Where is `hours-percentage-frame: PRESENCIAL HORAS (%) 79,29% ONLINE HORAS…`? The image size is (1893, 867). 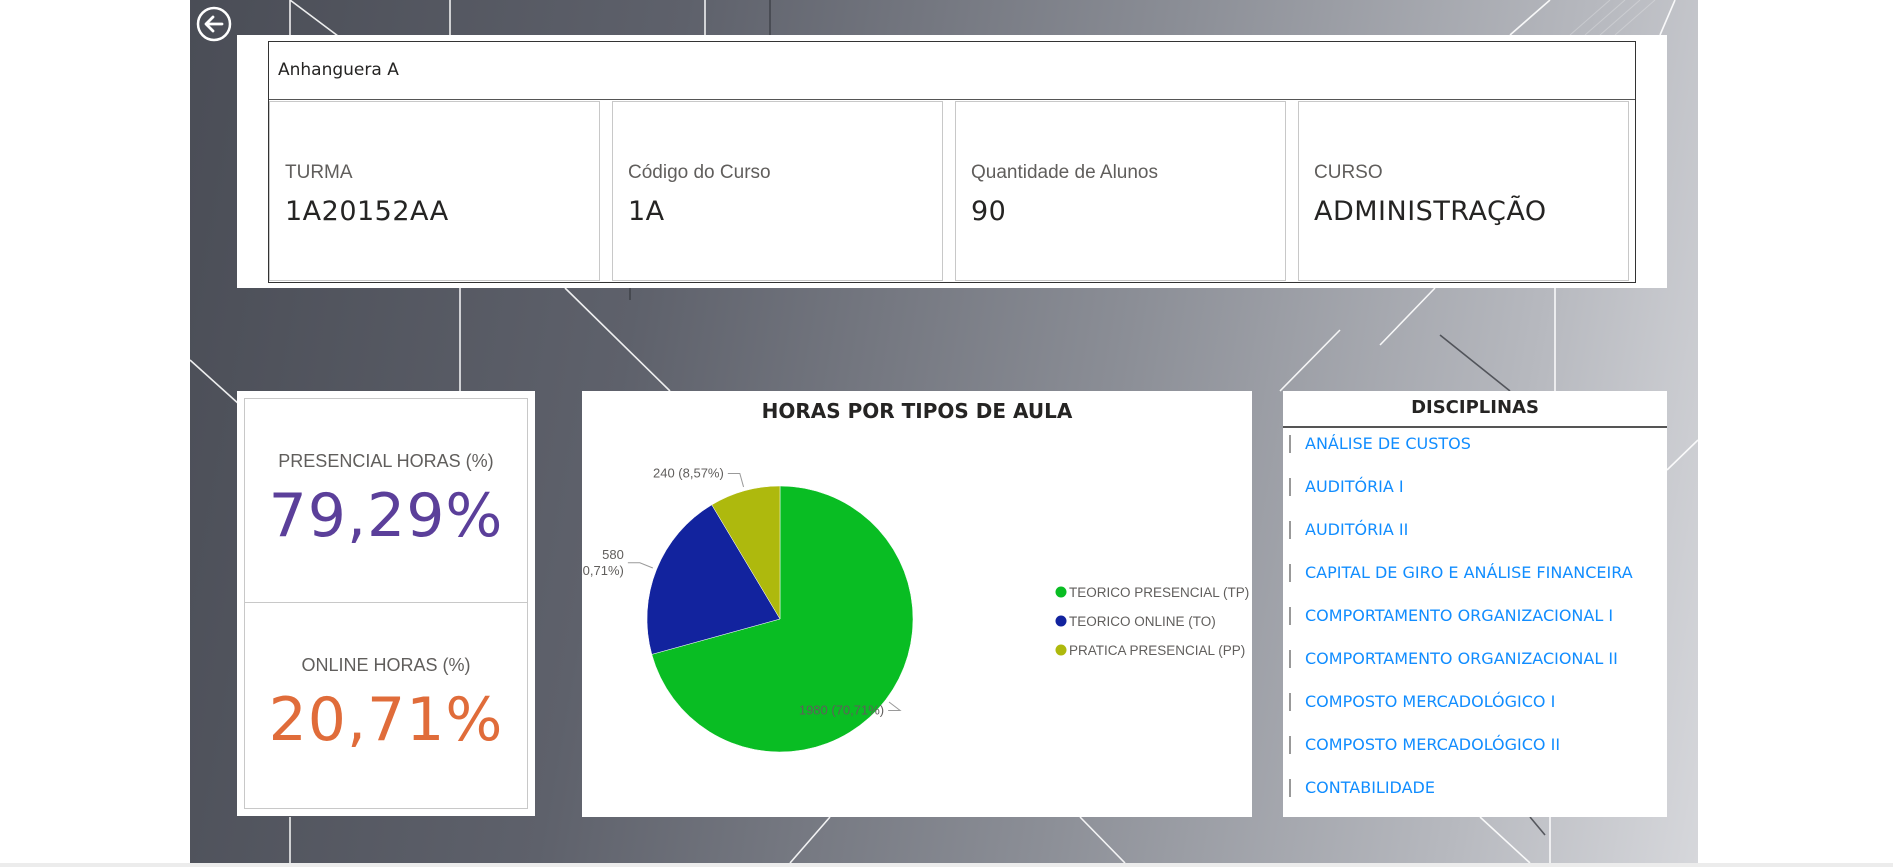
hours-percentage-frame: PRESENCIAL HORAS (%) 79,29% ONLINE HORAS… is located at coordinates (386, 603).